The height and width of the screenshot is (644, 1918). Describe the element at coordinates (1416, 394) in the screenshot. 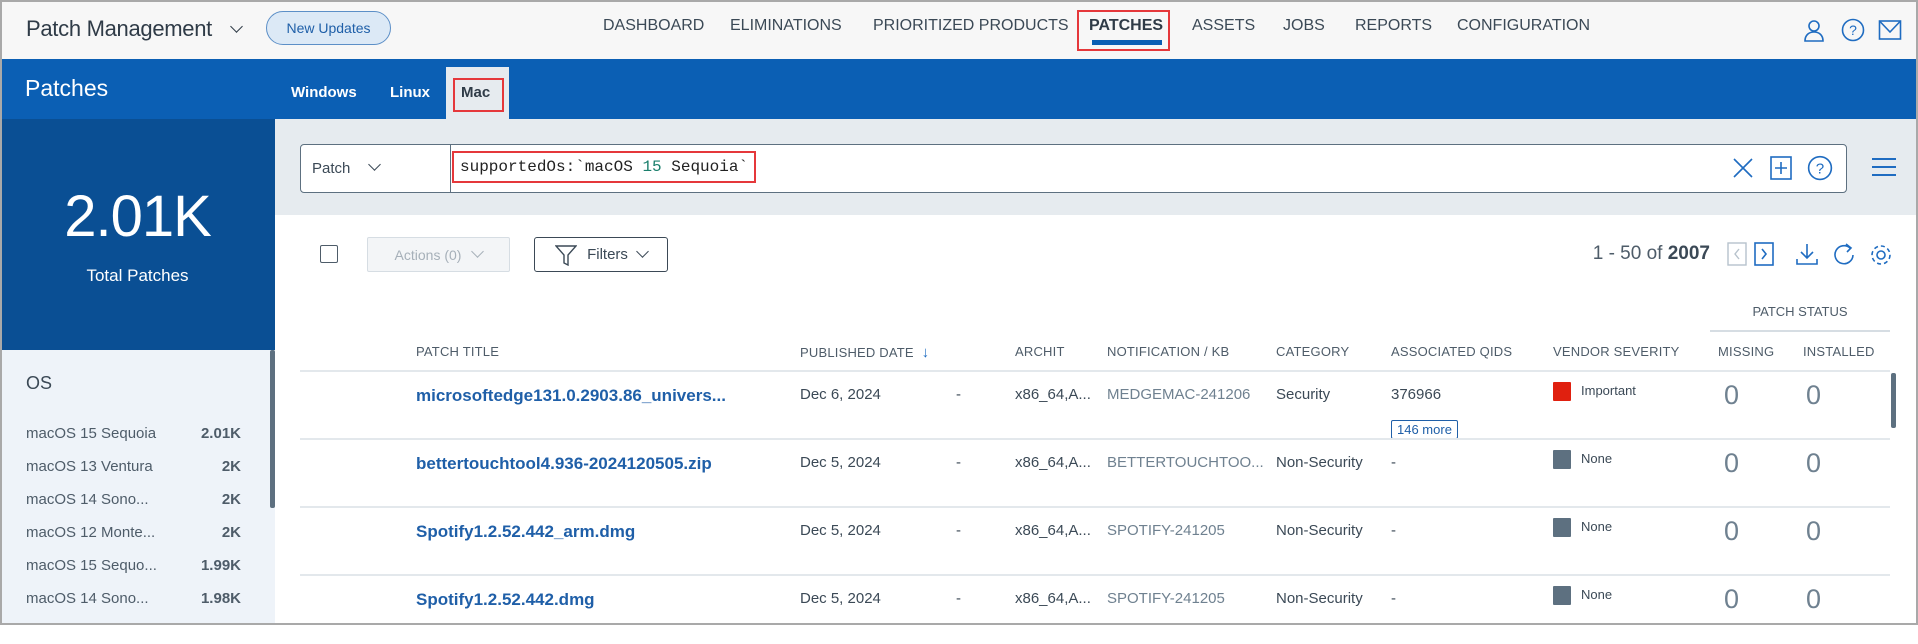

I see `qid-value: 376966` at that location.